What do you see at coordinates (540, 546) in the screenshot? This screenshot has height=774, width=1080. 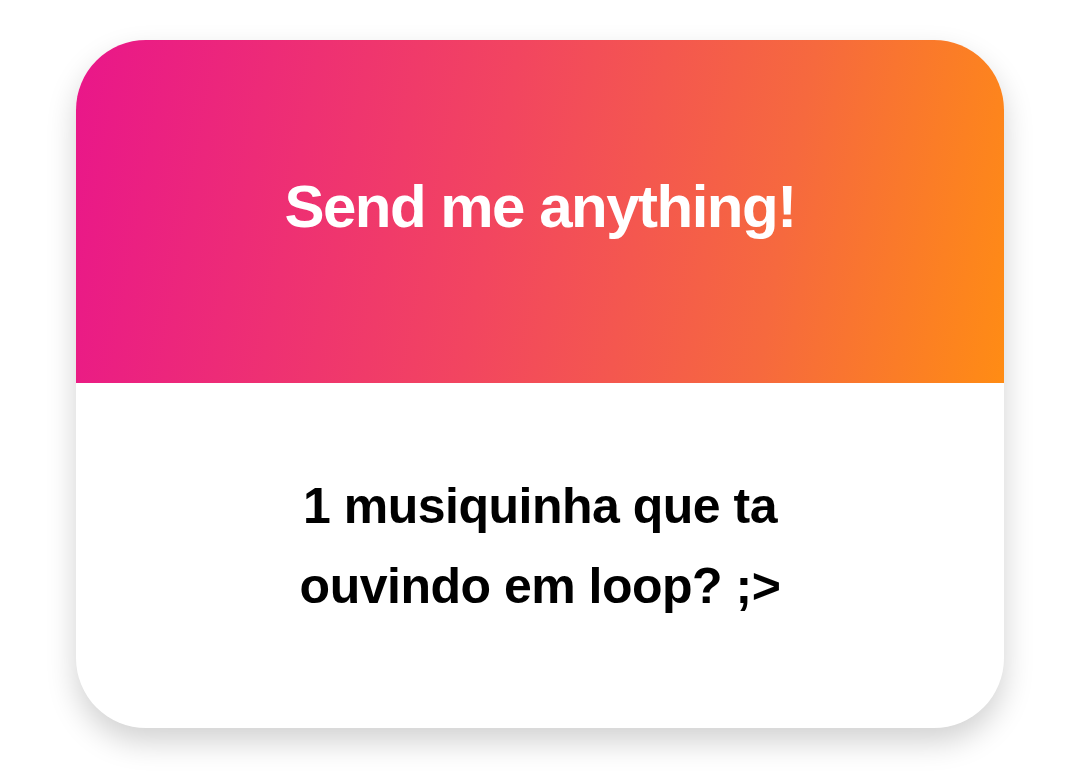 I see `question-text: 1 musiquinha que ta ouvindo em loop? ;>` at bounding box center [540, 546].